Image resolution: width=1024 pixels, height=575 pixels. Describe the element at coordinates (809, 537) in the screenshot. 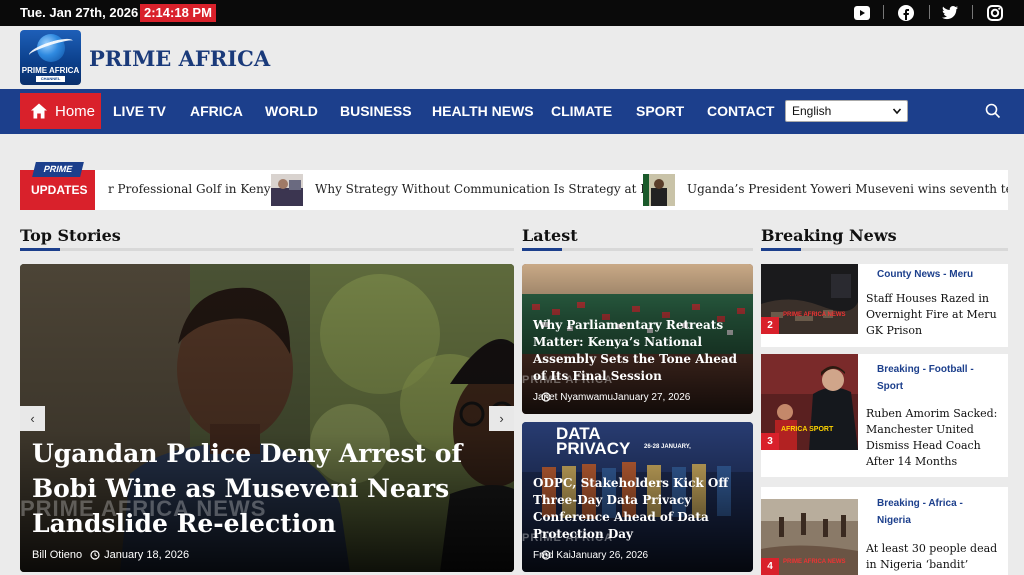

I see `breaking-news-image: PRIME AFRICA NEWS 4` at that location.